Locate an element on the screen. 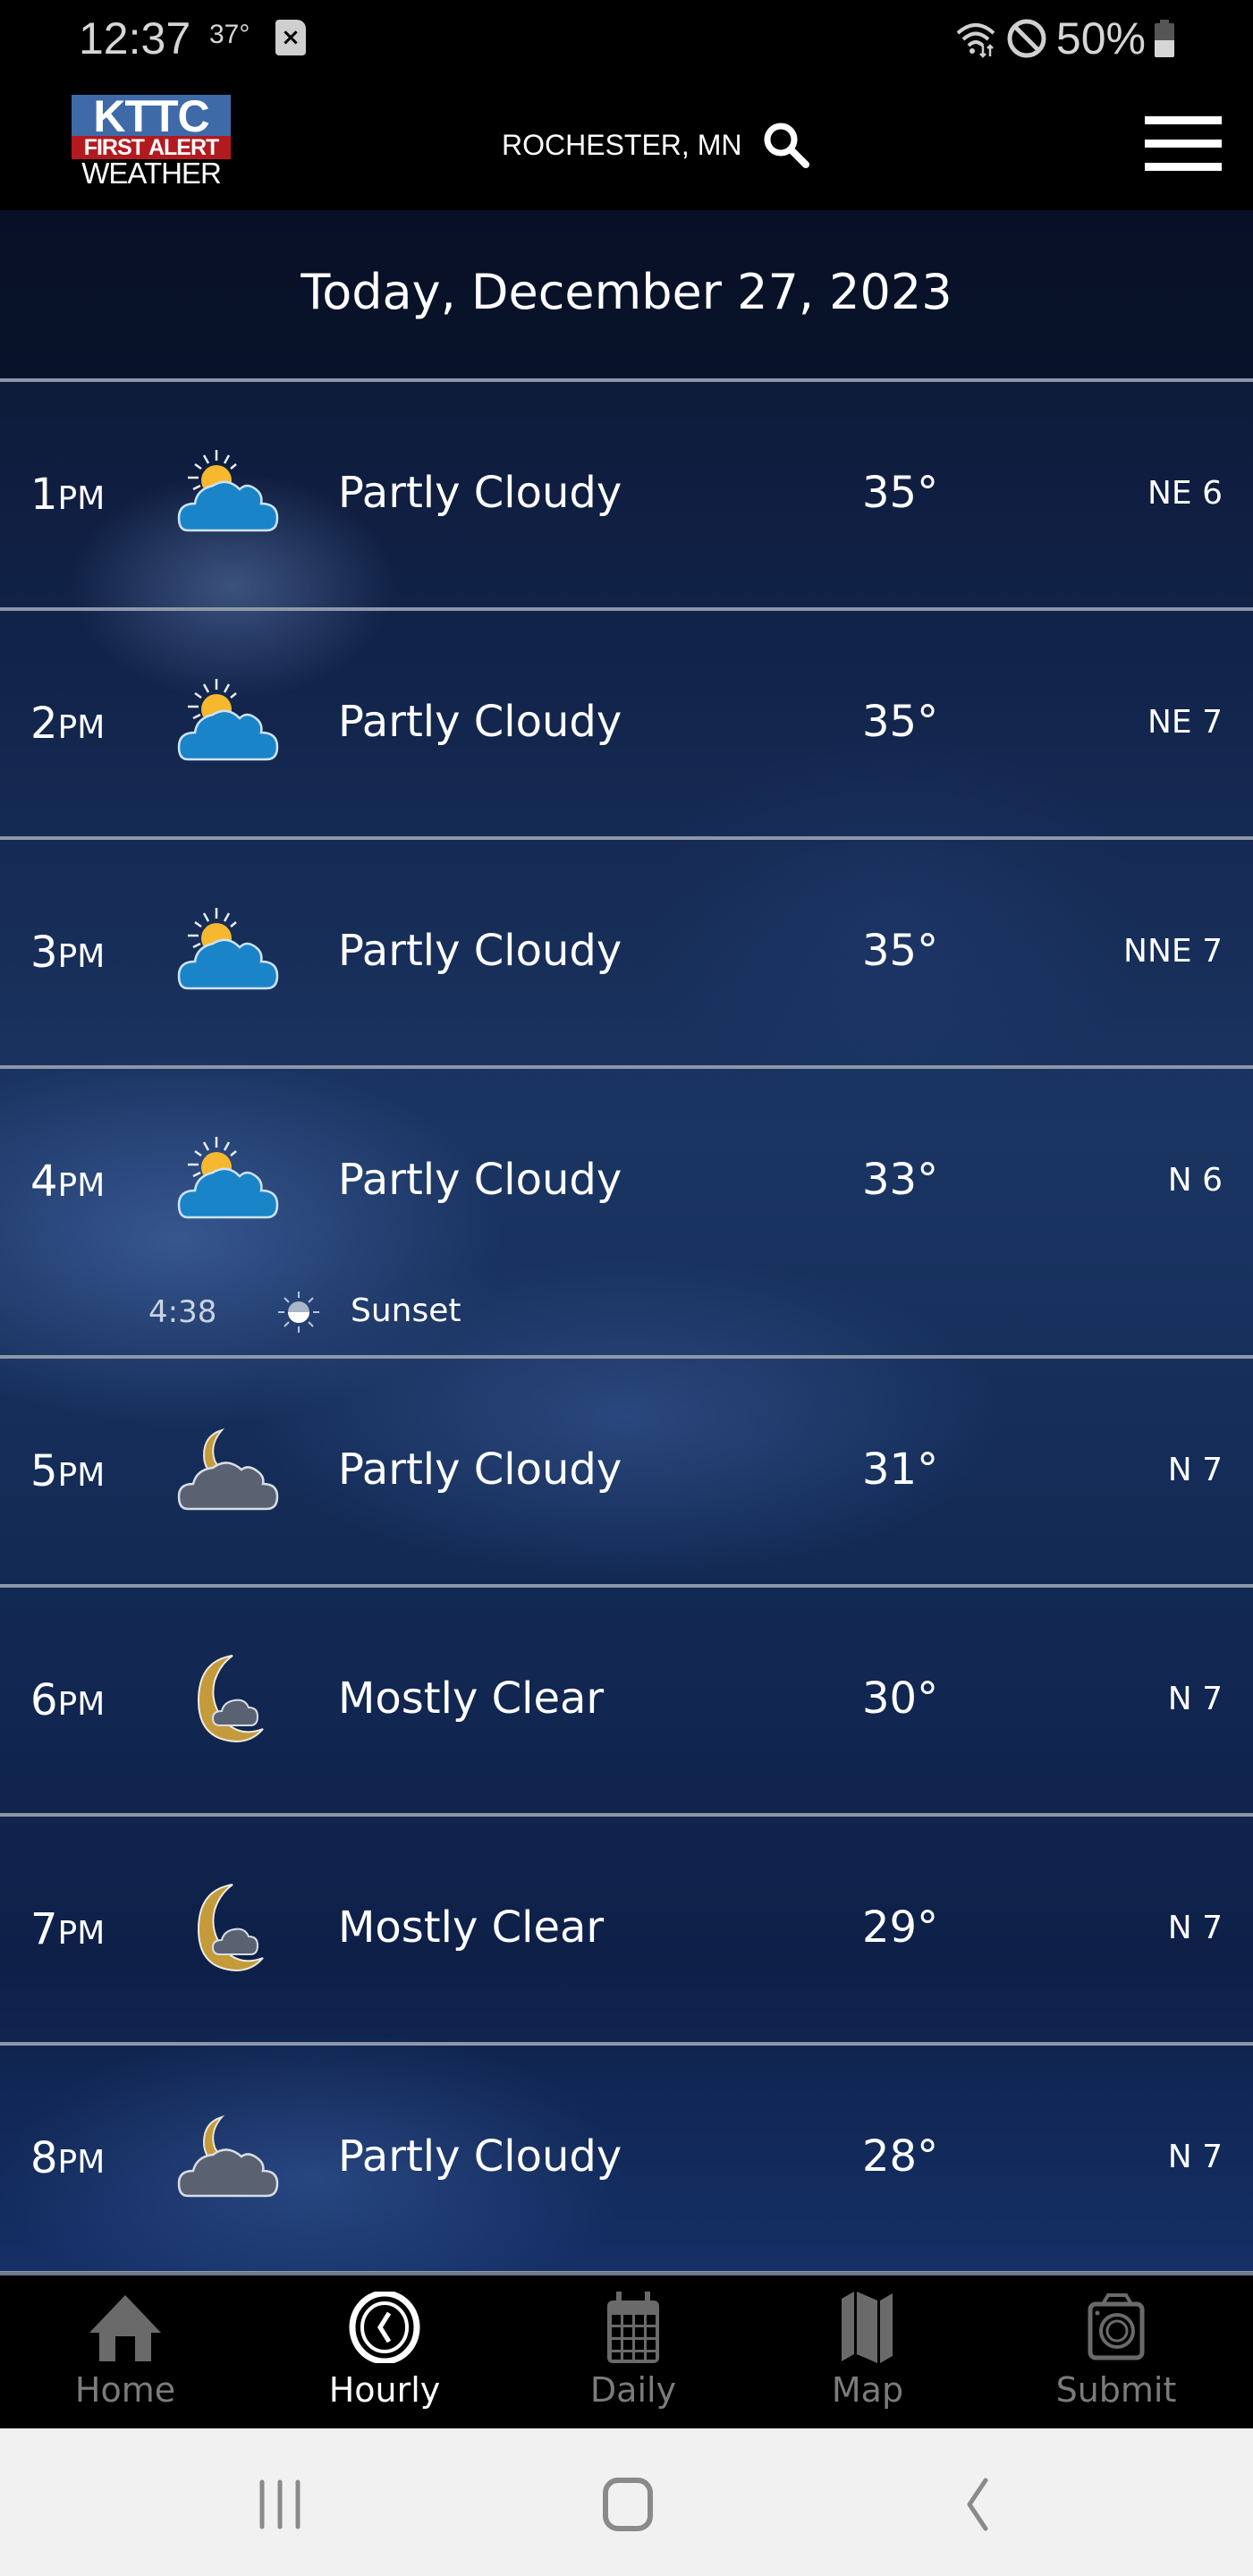 The width and height of the screenshot is (1253, 2576). wind: NE 7 is located at coordinates (1185, 722).